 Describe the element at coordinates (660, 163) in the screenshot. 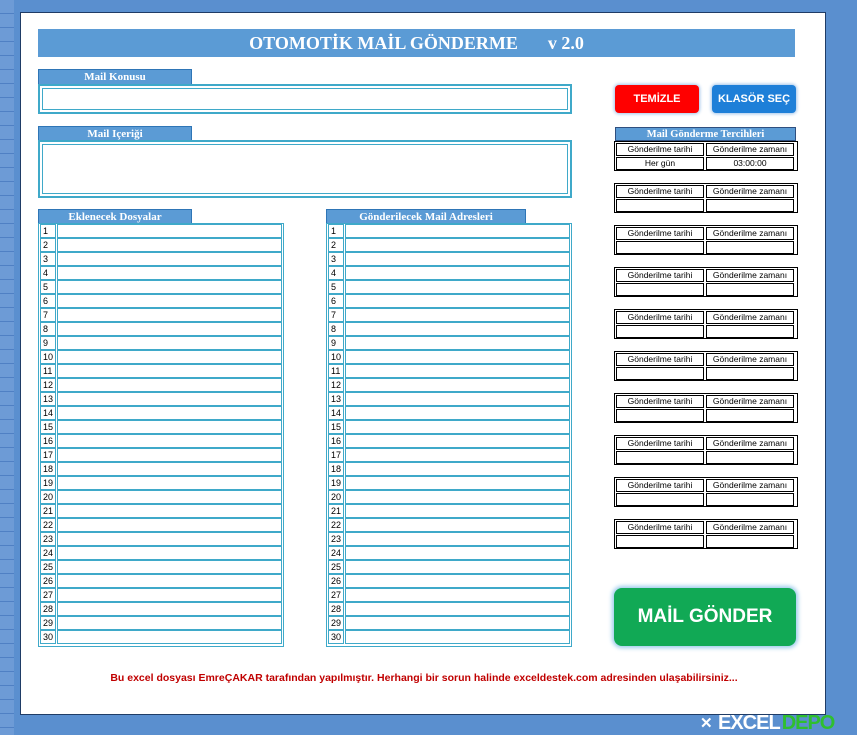

I see `schedule-date-value: Her gün` at that location.